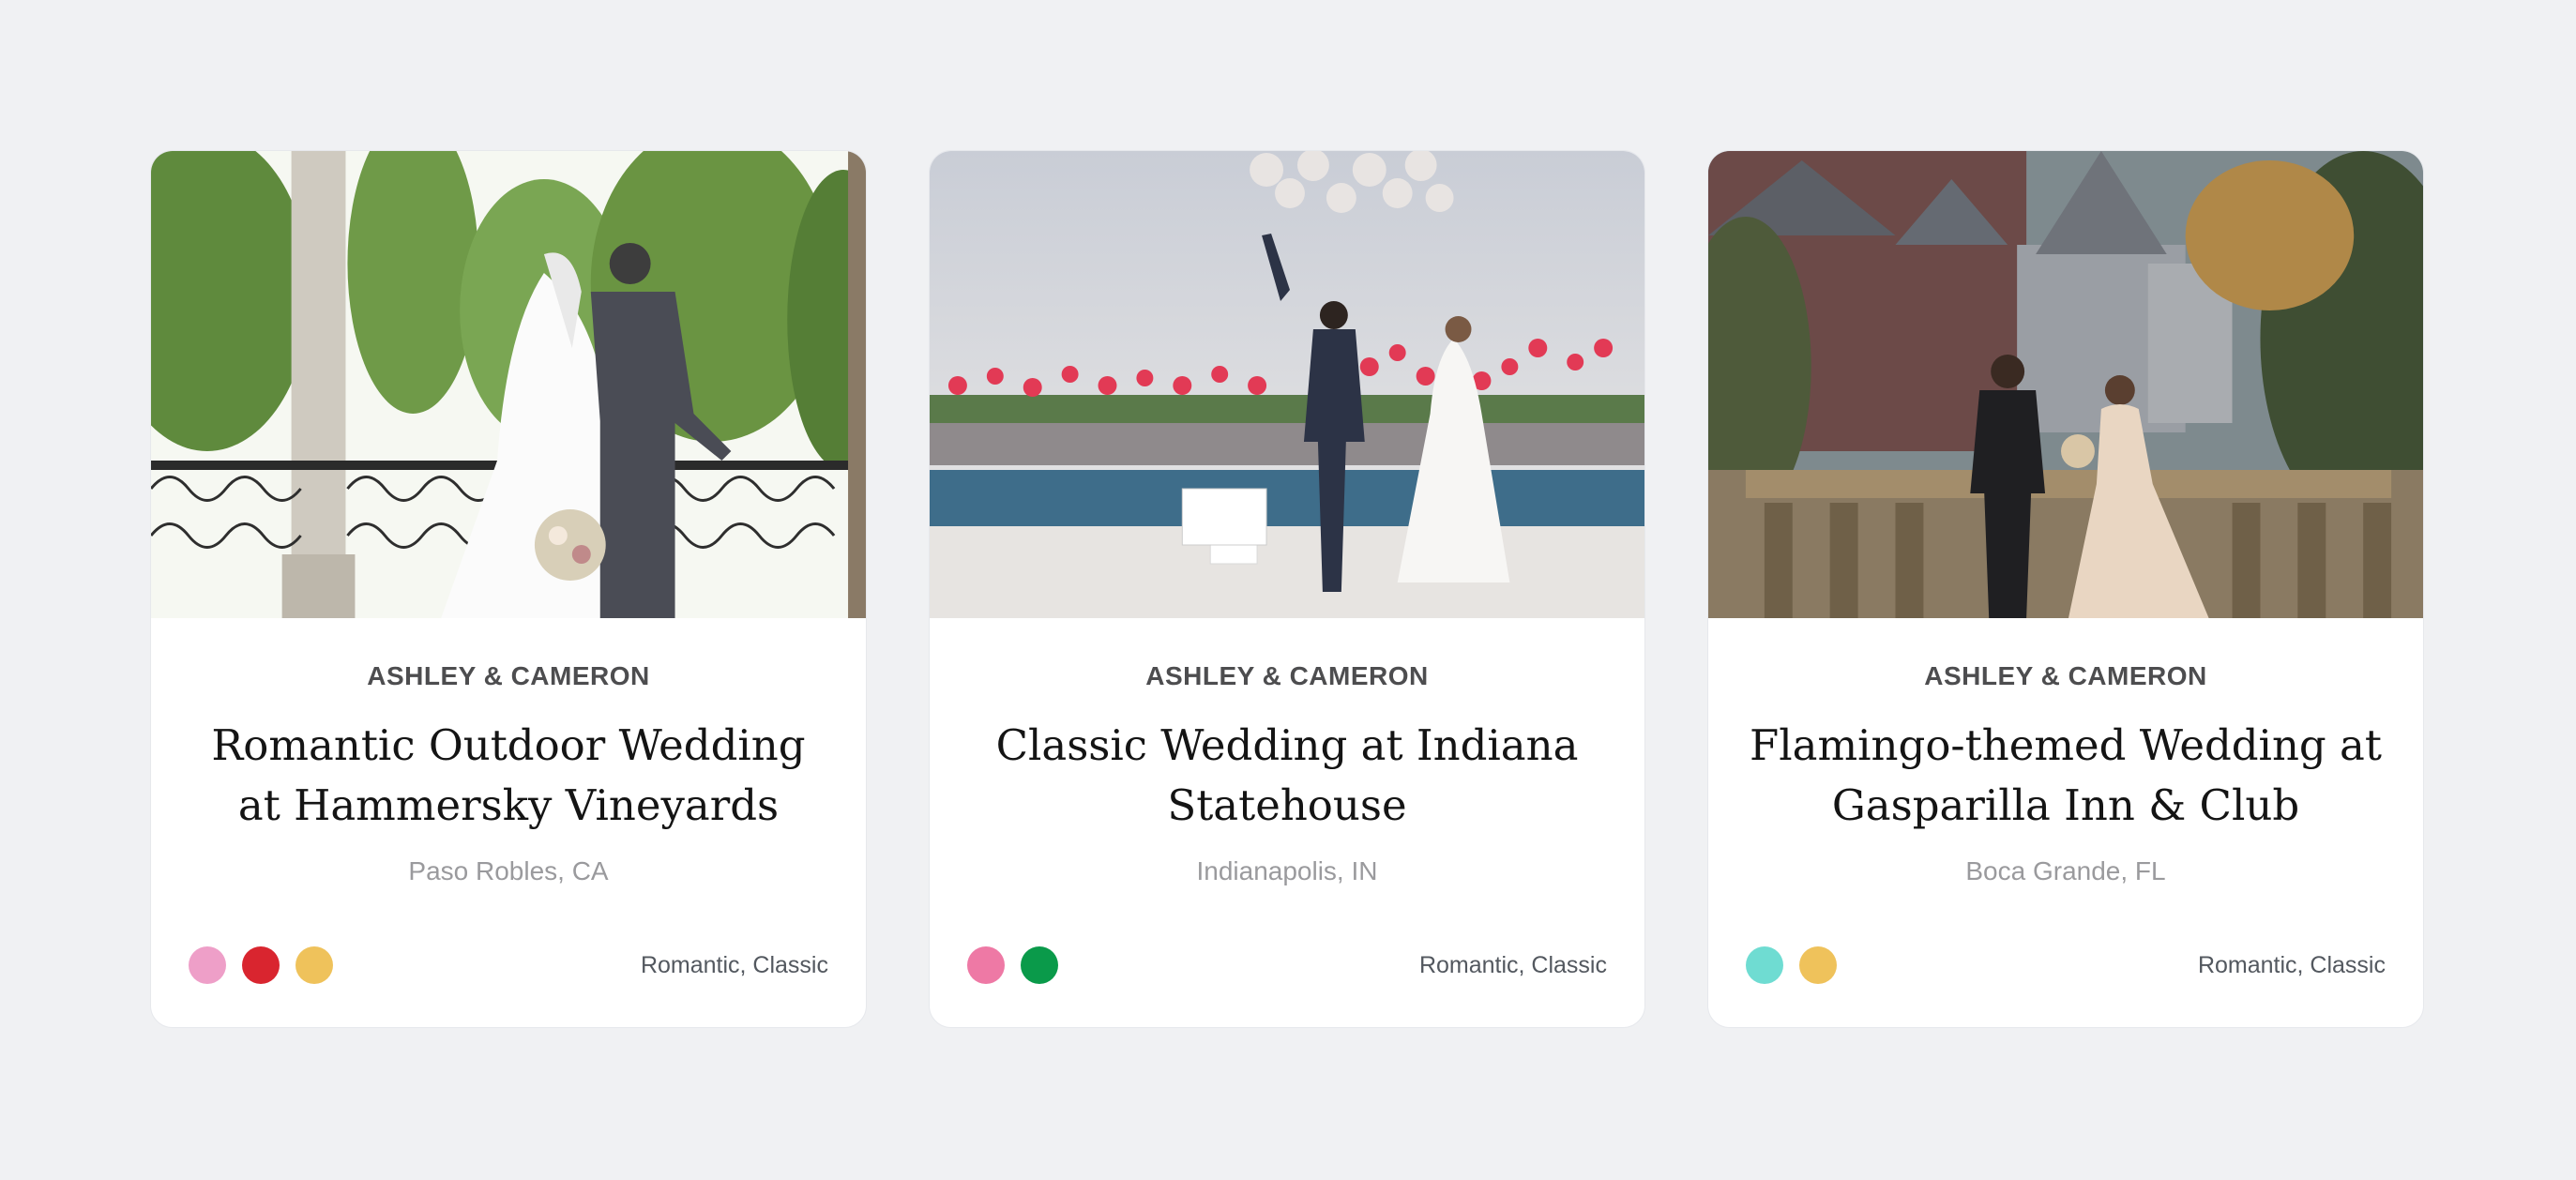 Image resolution: width=2576 pixels, height=1180 pixels. Describe the element at coordinates (508, 870) in the screenshot. I see `wedding-location: Paso Robles, CA` at that location.